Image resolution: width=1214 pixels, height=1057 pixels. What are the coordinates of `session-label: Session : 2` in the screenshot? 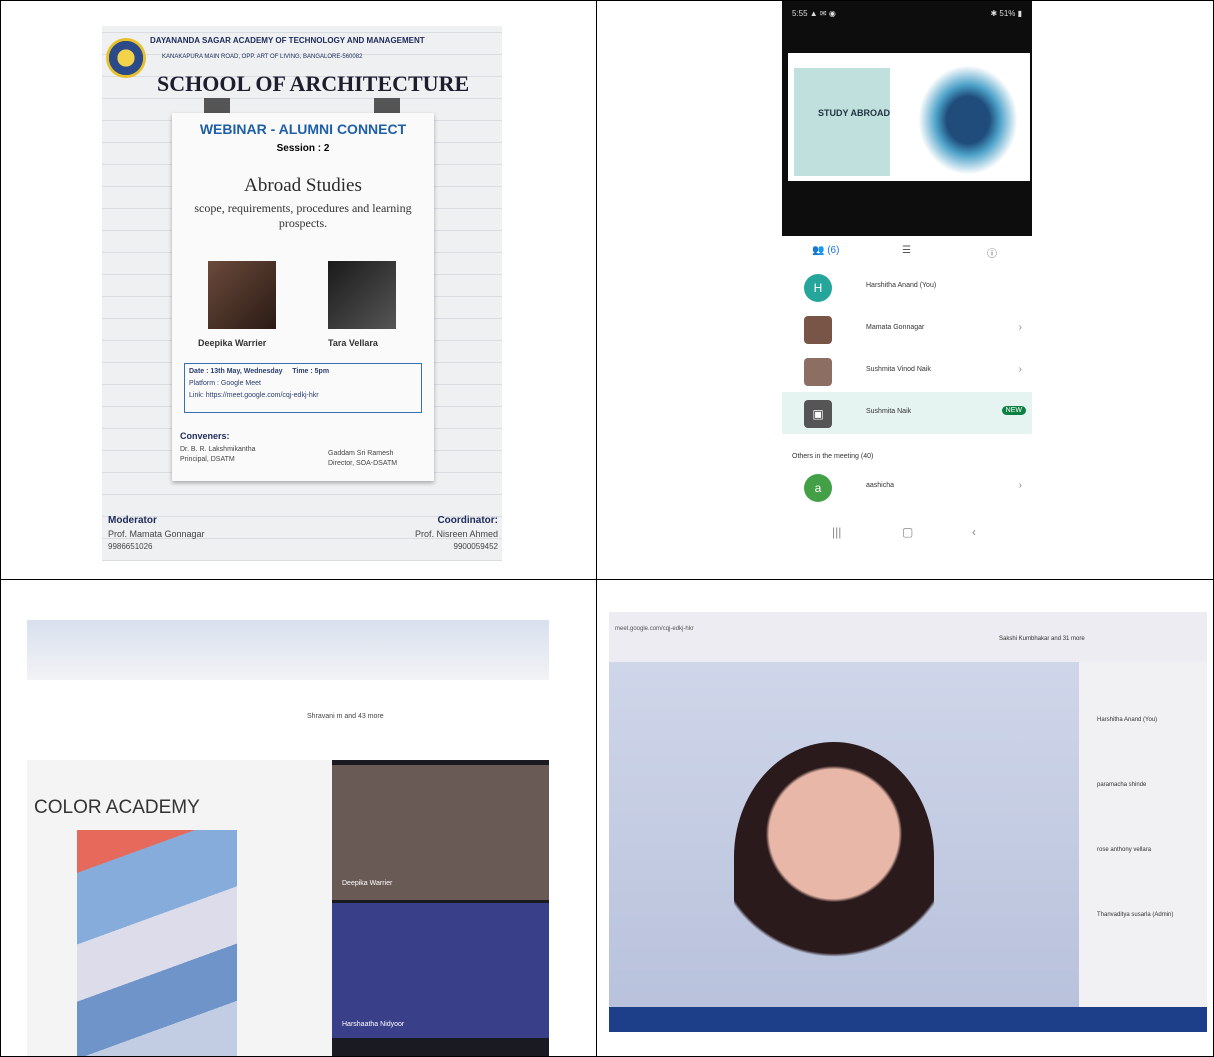 It's located at (303, 148).